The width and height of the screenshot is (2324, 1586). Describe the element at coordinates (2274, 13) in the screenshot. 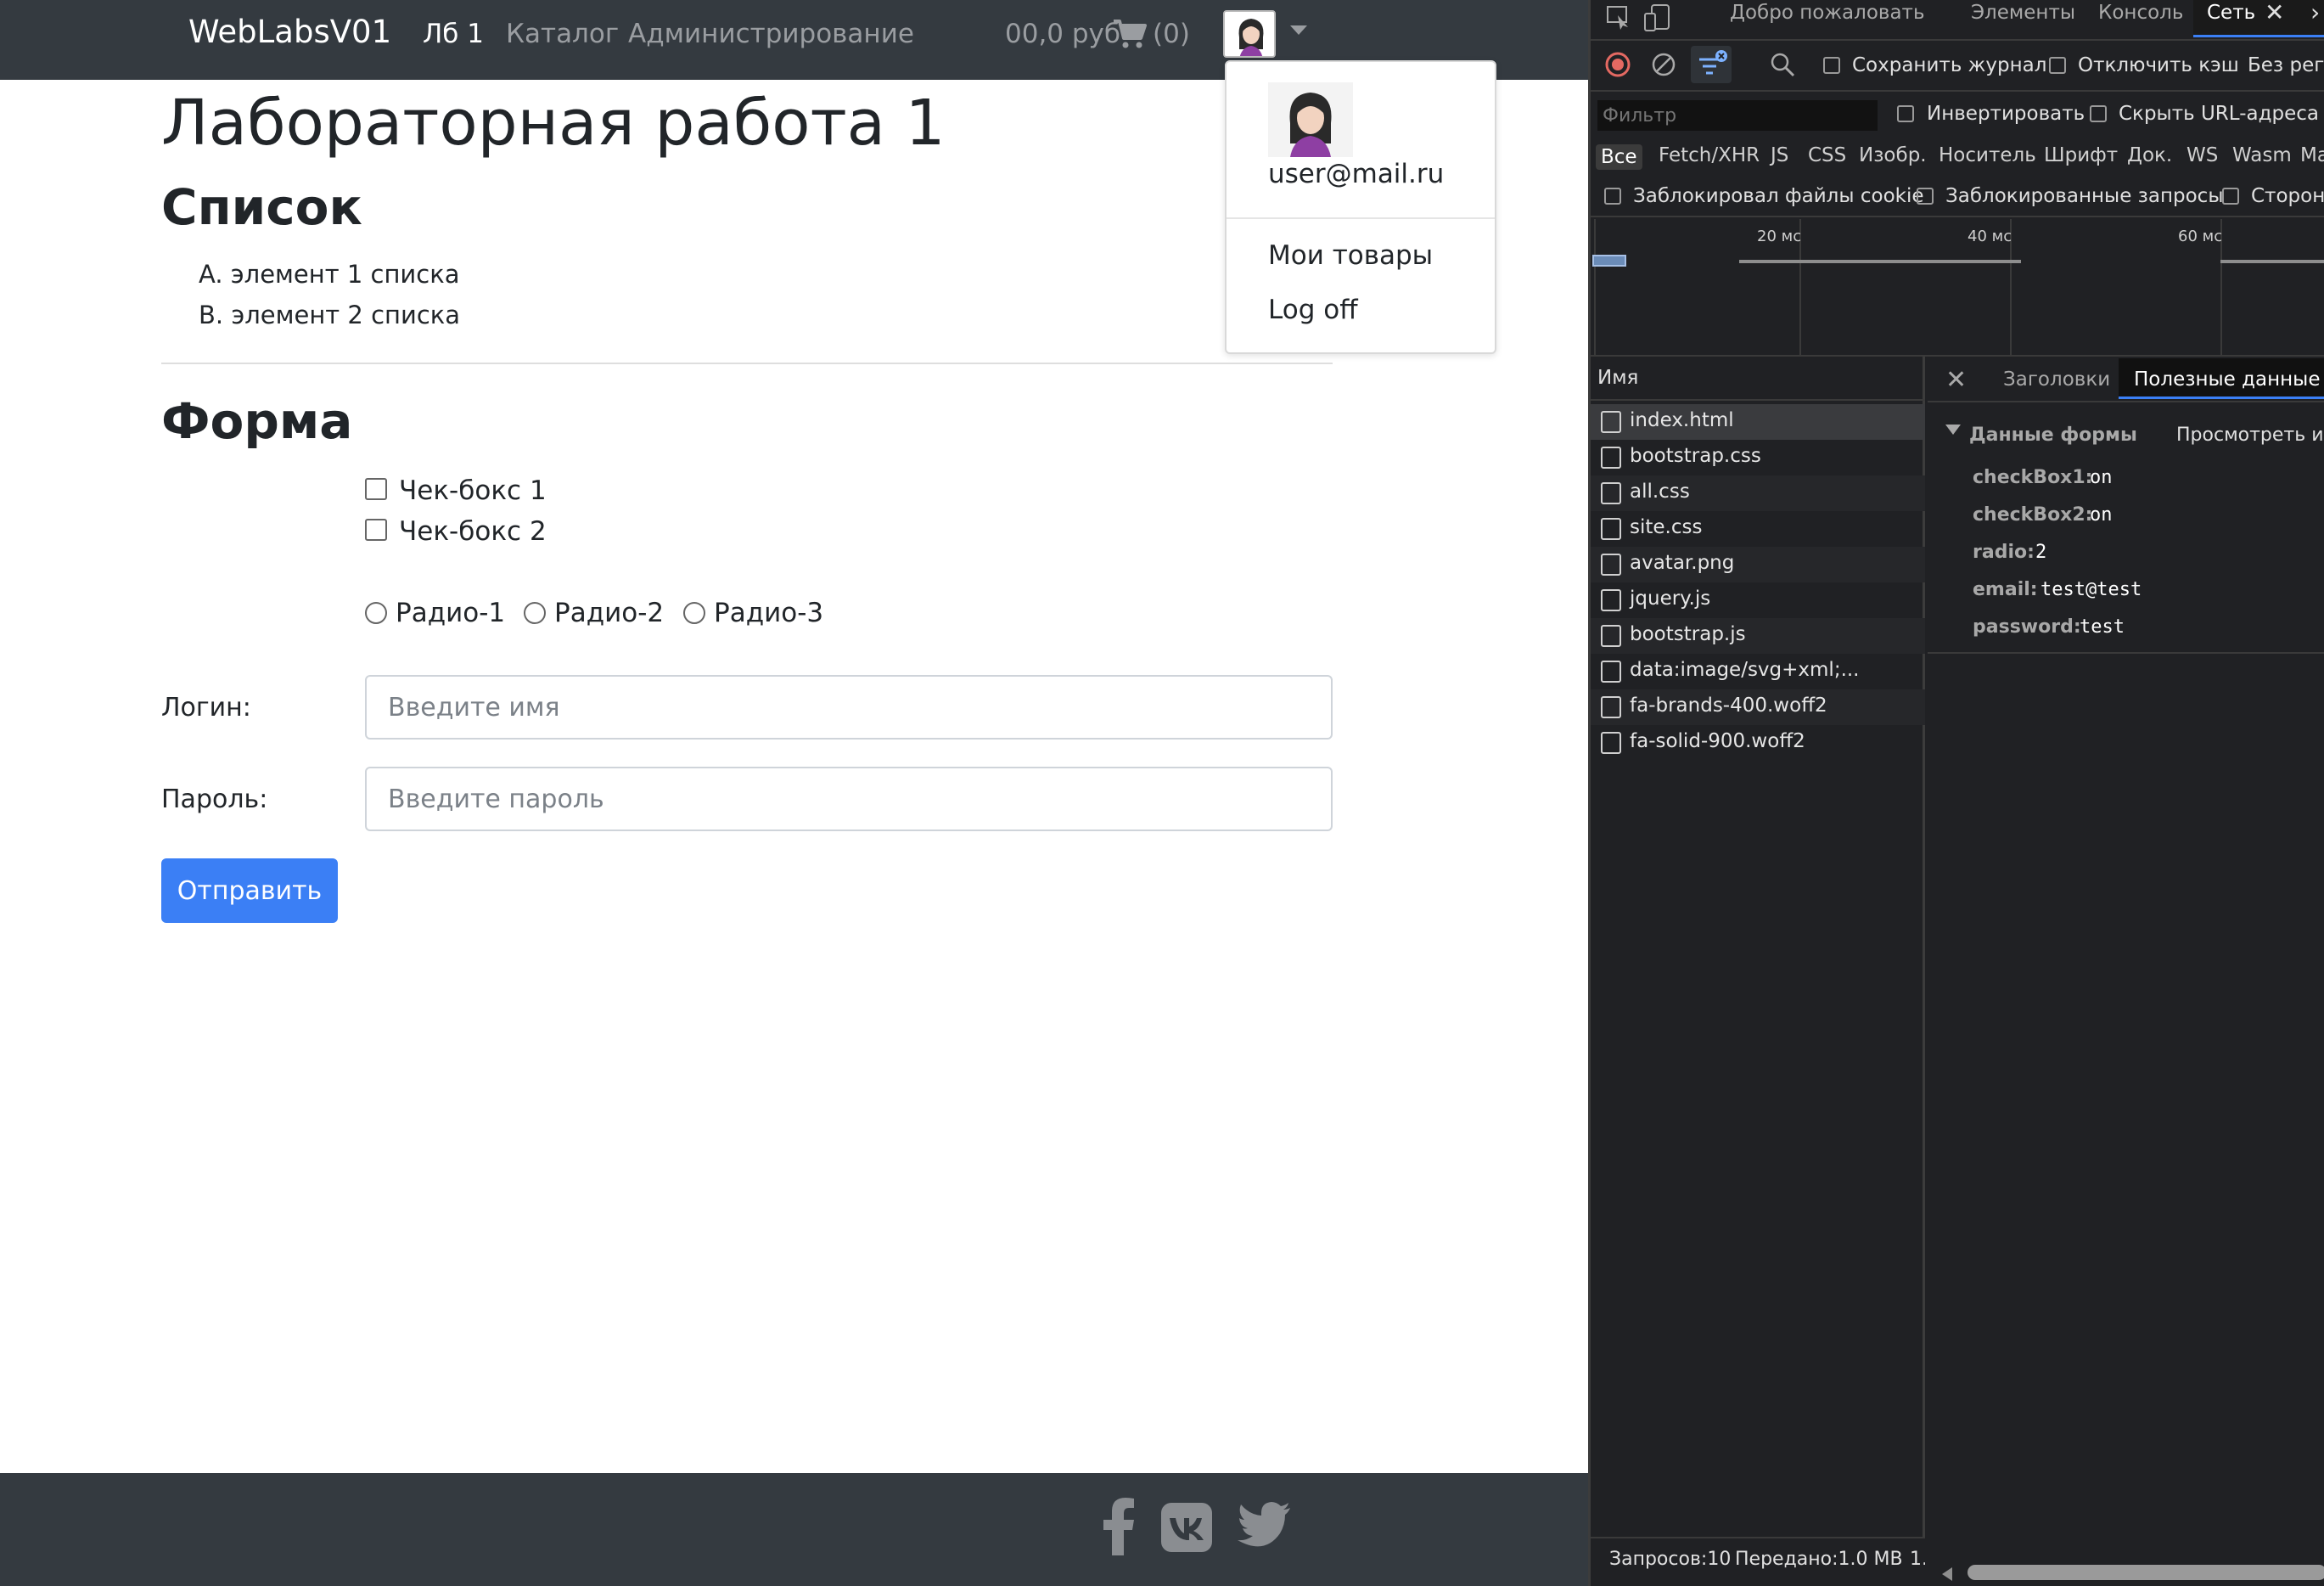

I see `close-tab-icon: ✕` at that location.